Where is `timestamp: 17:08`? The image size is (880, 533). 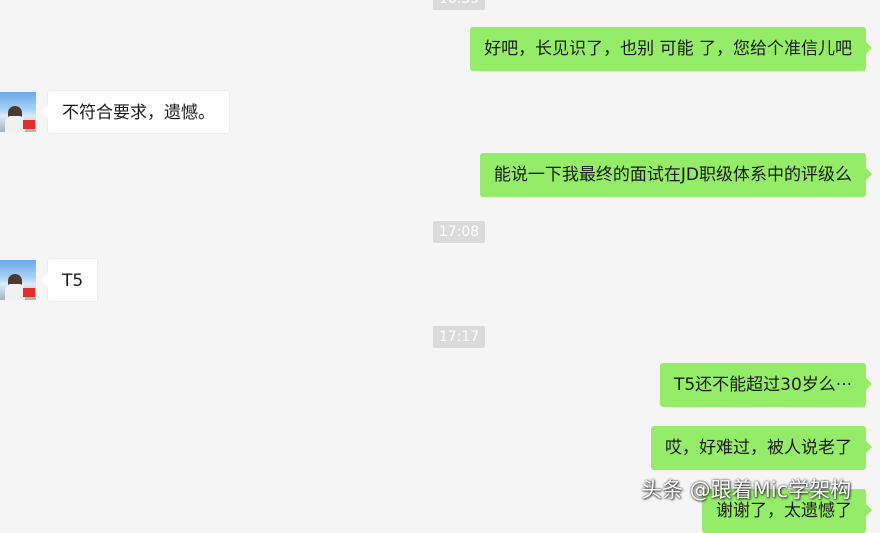 timestamp: 17:08 is located at coordinates (459, 232).